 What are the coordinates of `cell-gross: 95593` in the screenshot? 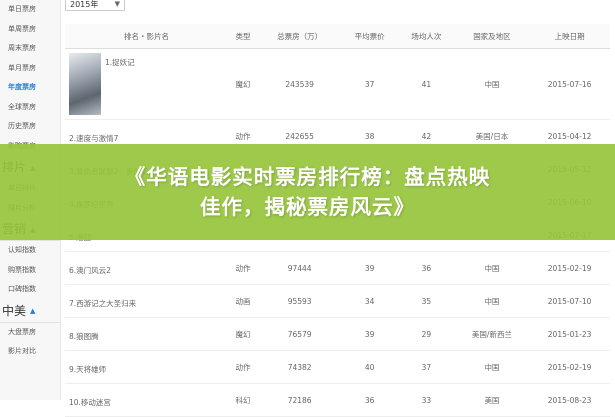 It's located at (300, 301).